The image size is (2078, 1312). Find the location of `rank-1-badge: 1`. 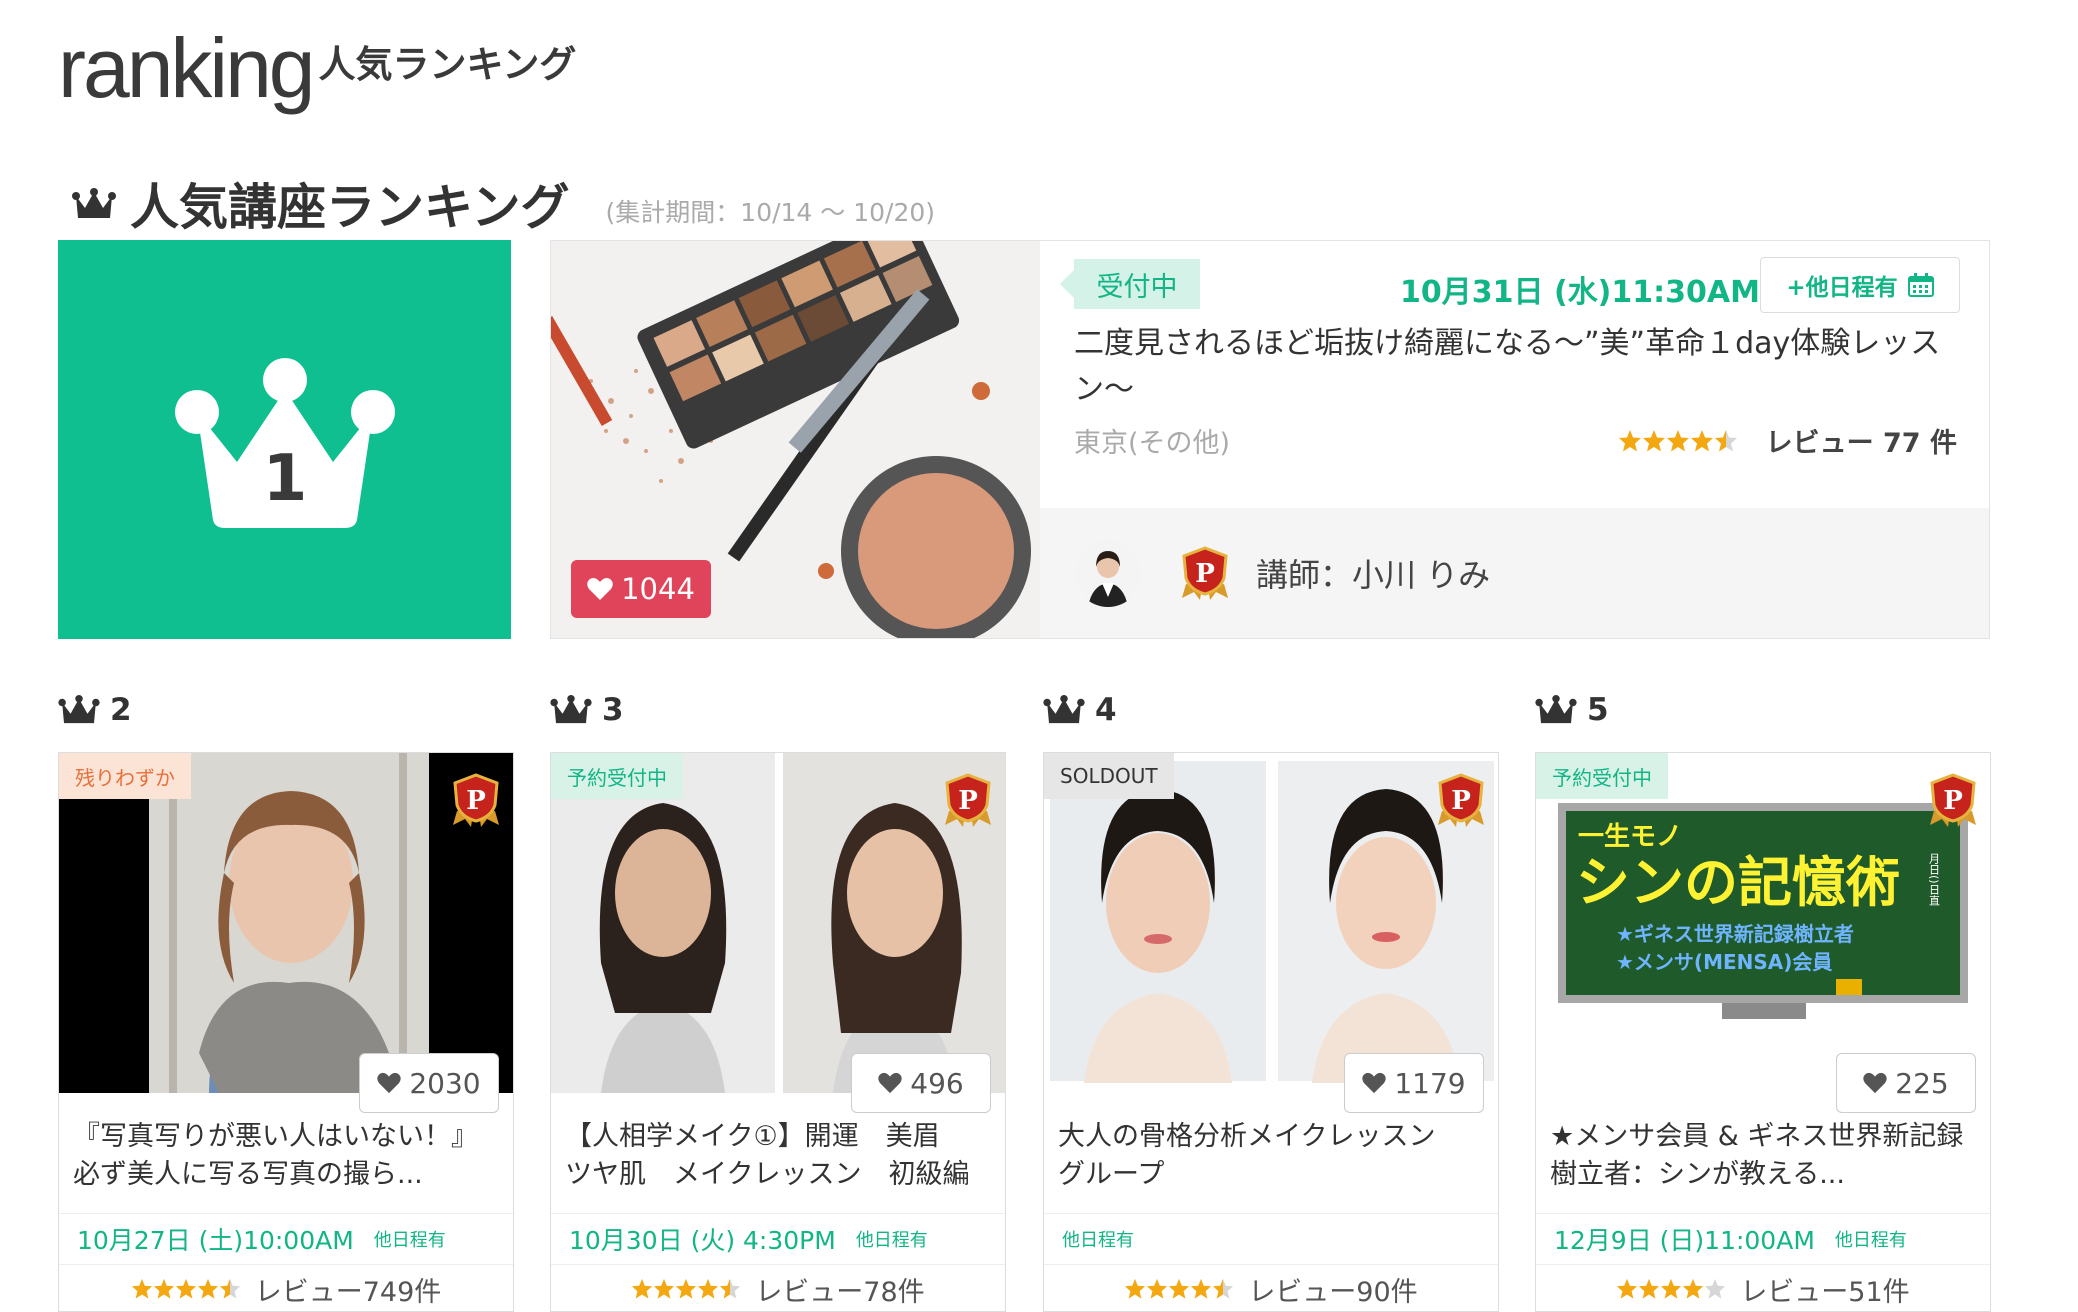

rank-1-badge: 1 is located at coordinates (284, 439).